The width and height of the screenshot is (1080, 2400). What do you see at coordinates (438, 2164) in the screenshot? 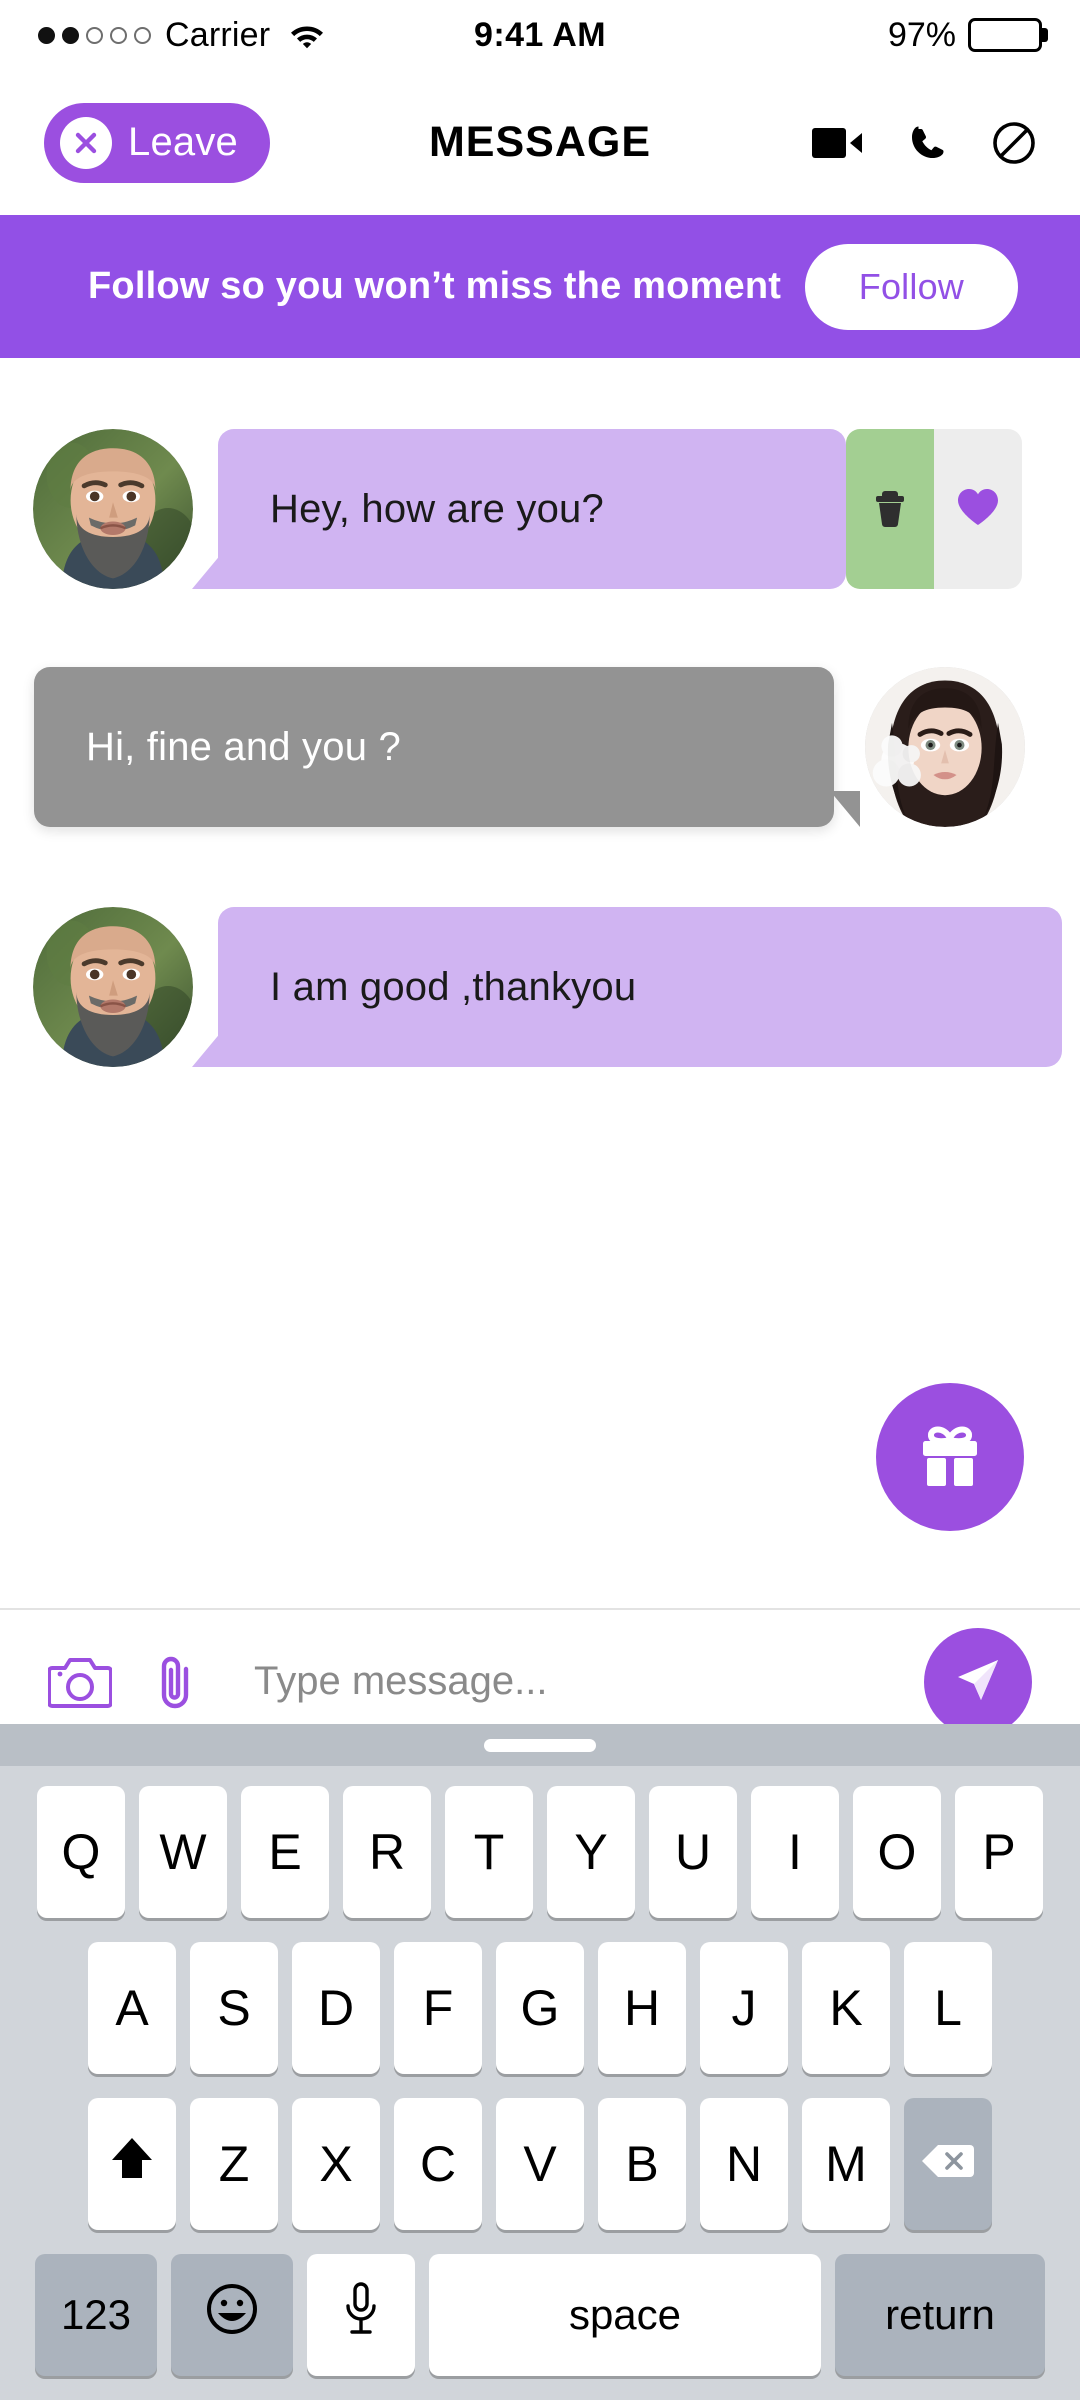
I see `key-c: C` at bounding box center [438, 2164].